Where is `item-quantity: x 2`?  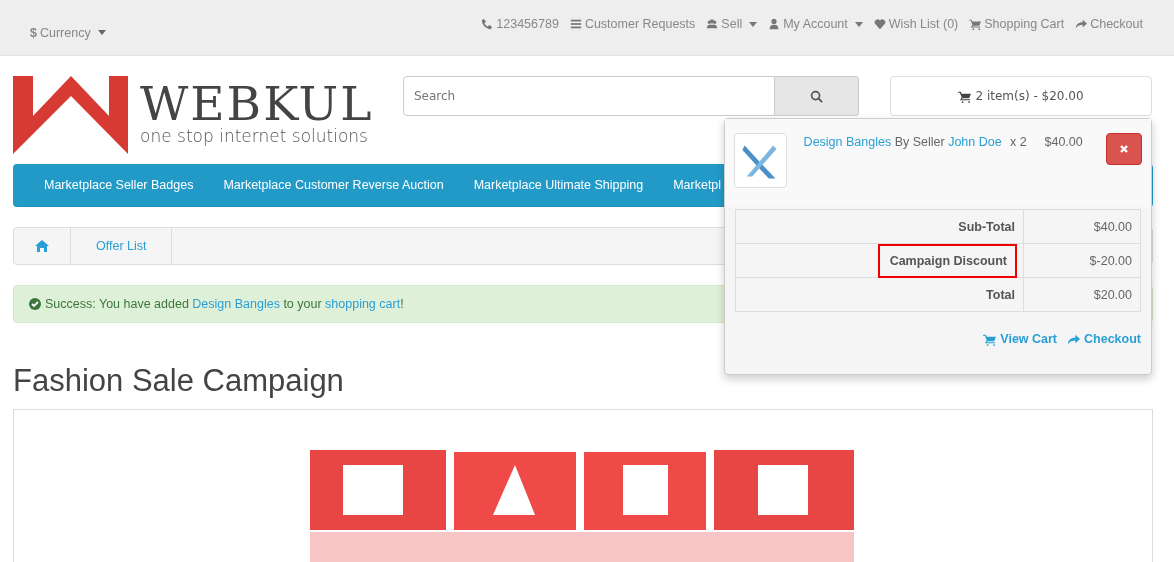
item-quantity: x 2 is located at coordinates (1019, 141).